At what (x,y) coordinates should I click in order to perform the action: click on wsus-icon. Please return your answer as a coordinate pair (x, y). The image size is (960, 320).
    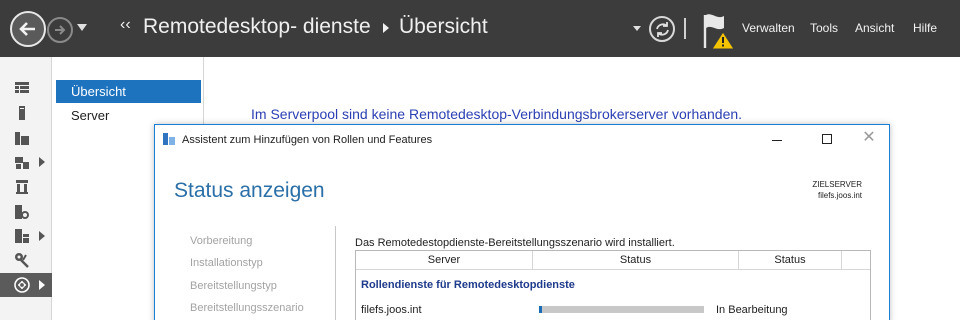
    Looking at the image, I should click on (22, 236).